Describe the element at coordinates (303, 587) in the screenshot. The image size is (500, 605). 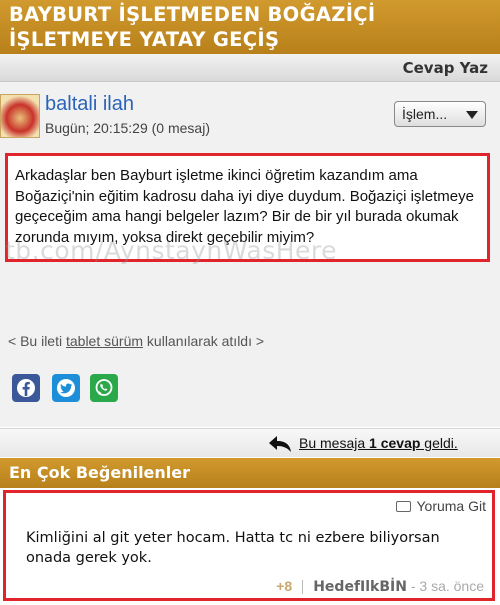
I see `divider` at that location.